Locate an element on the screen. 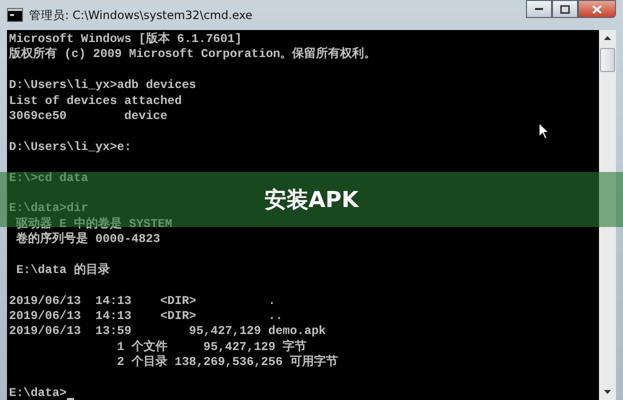 The height and width of the screenshot is (400, 623). console-line: E:\data>dir is located at coordinates (48, 208).